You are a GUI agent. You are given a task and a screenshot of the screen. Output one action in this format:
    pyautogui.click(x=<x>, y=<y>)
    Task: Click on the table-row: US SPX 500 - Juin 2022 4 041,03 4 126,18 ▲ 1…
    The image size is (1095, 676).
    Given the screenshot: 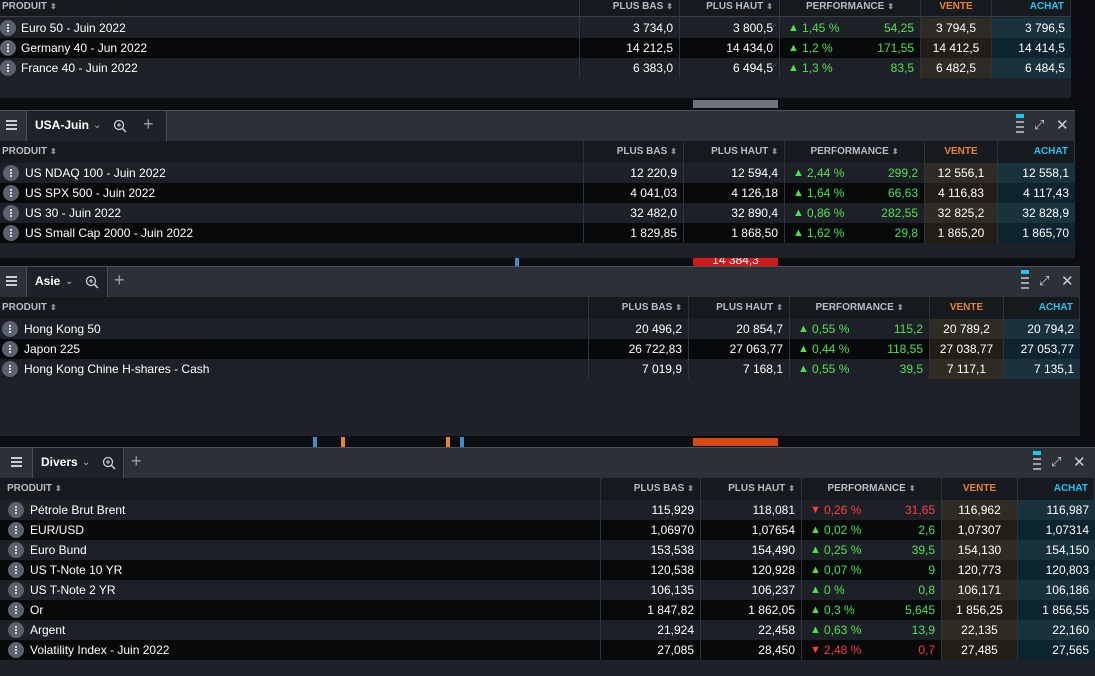 What is the action you would take?
    pyautogui.click(x=537, y=193)
    